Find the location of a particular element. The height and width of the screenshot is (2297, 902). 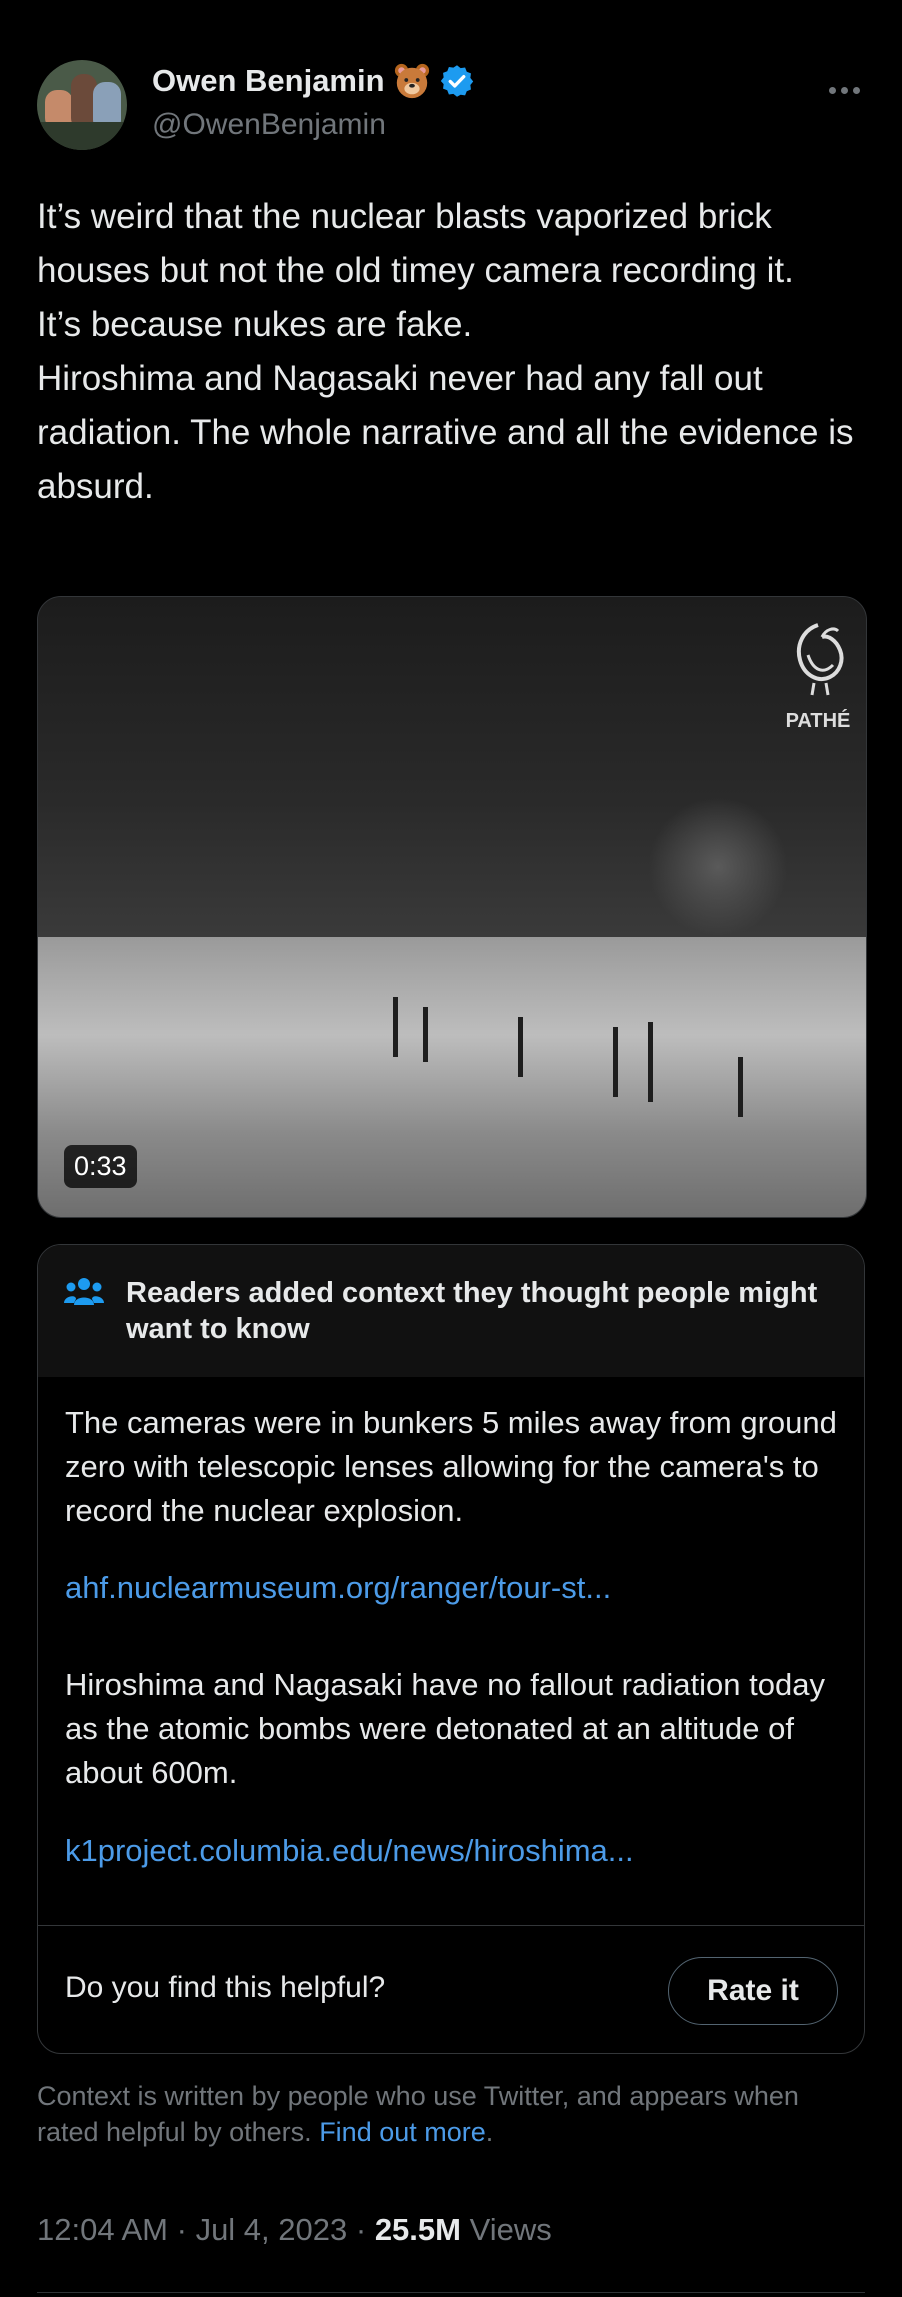

views-count: 25.5M is located at coordinates (417, 2229).